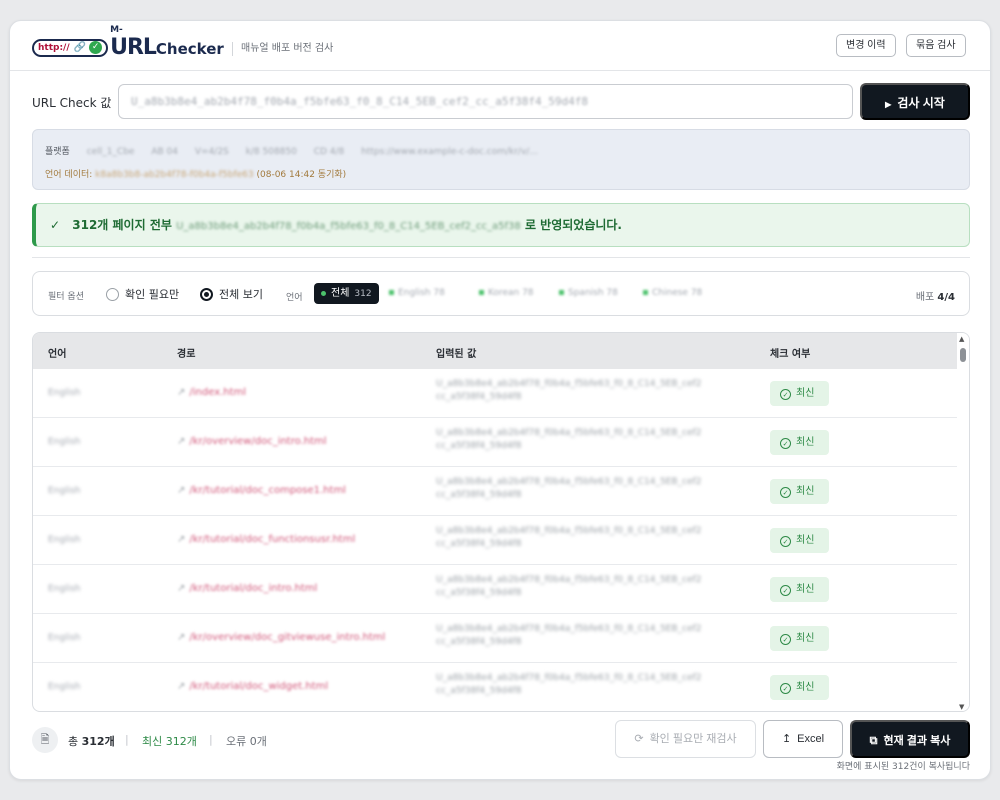  I want to click on chip-label: 전체, so click(340, 293).